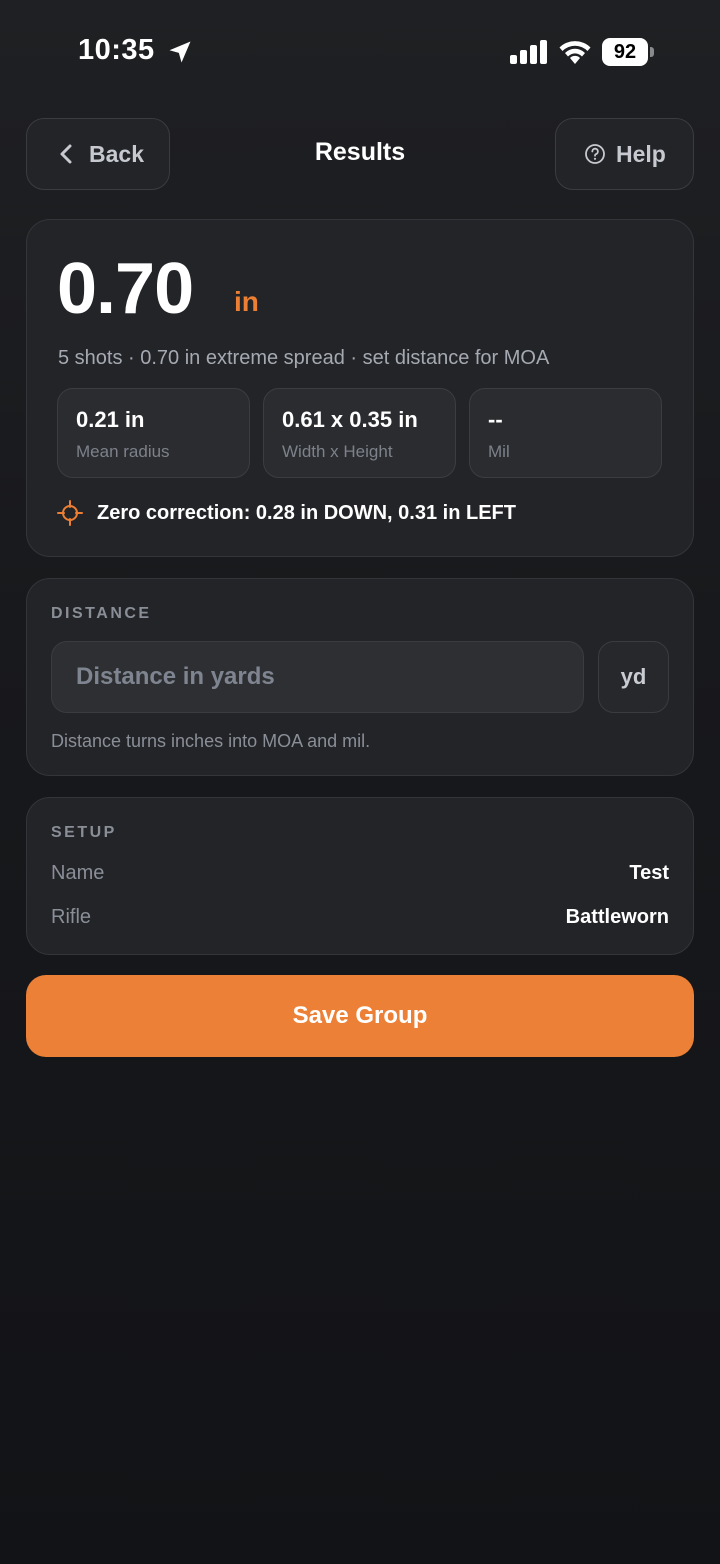 The height and width of the screenshot is (1564, 720). What do you see at coordinates (625, 52) in the screenshot?
I see `battery-level: 92` at bounding box center [625, 52].